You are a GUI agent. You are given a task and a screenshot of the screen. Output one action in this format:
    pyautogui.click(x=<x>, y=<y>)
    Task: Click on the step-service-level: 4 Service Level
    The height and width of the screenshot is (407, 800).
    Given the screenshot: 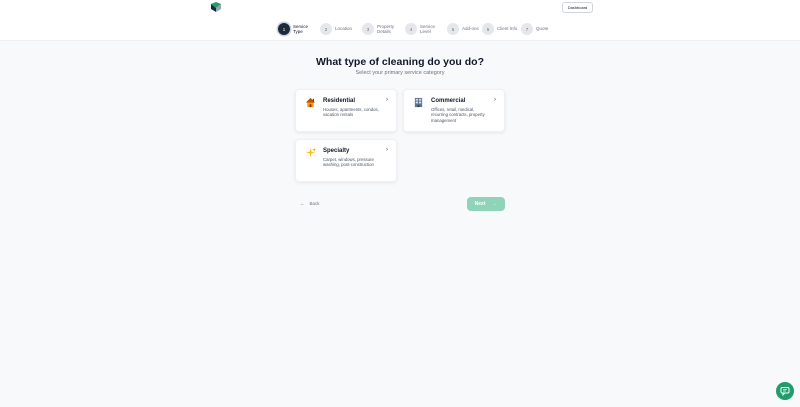 What is the action you would take?
    pyautogui.click(x=423, y=29)
    